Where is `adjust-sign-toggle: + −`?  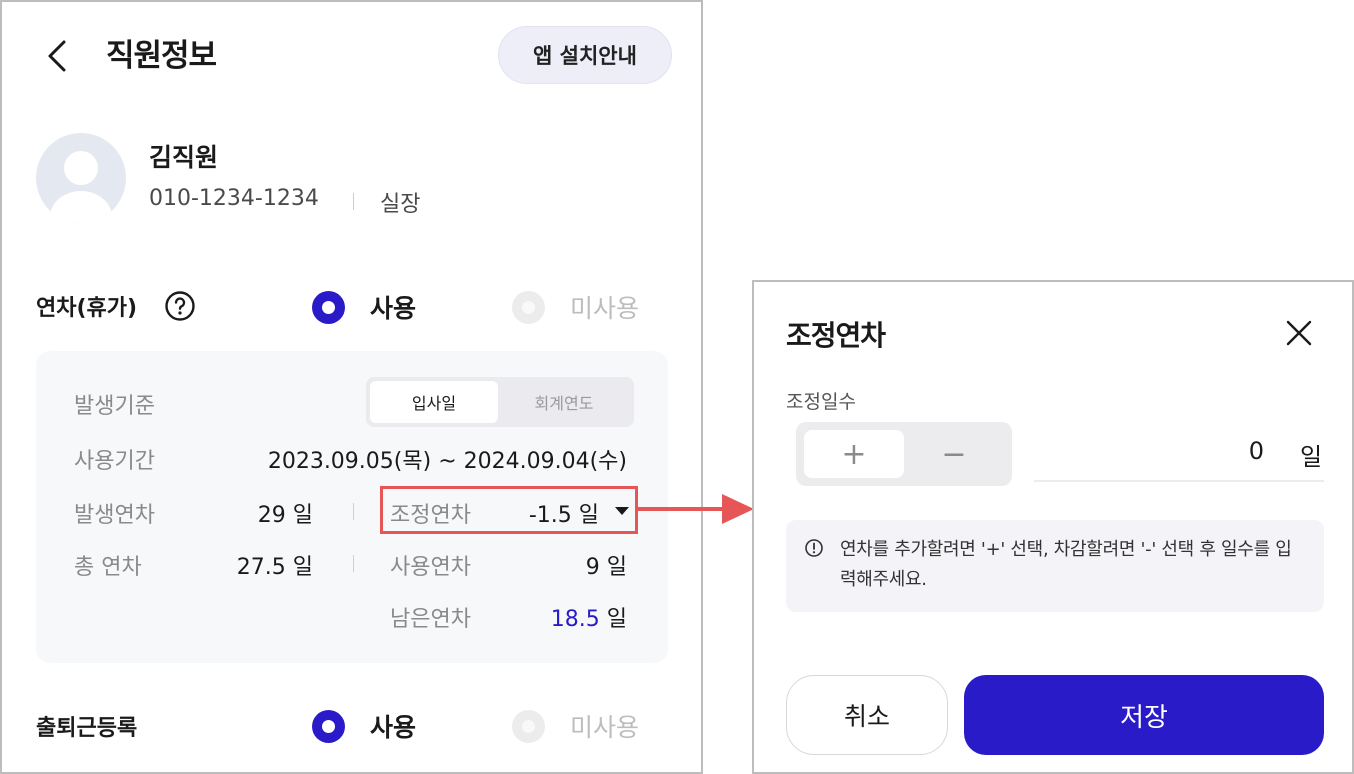
adjust-sign-toggle: + − is located at coordinates (904, 454).